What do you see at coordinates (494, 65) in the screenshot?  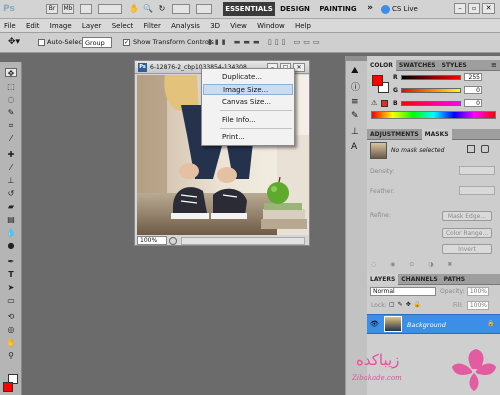 I see `panel-menu-icon: ≡` at bounding box center [494, 65].